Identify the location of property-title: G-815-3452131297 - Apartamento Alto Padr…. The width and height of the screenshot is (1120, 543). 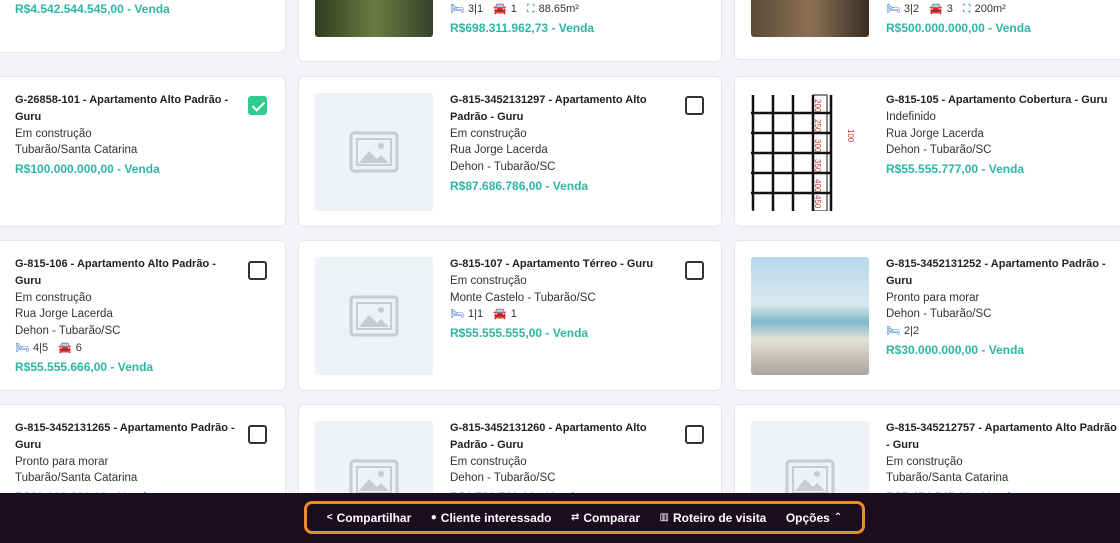
(548, 108).